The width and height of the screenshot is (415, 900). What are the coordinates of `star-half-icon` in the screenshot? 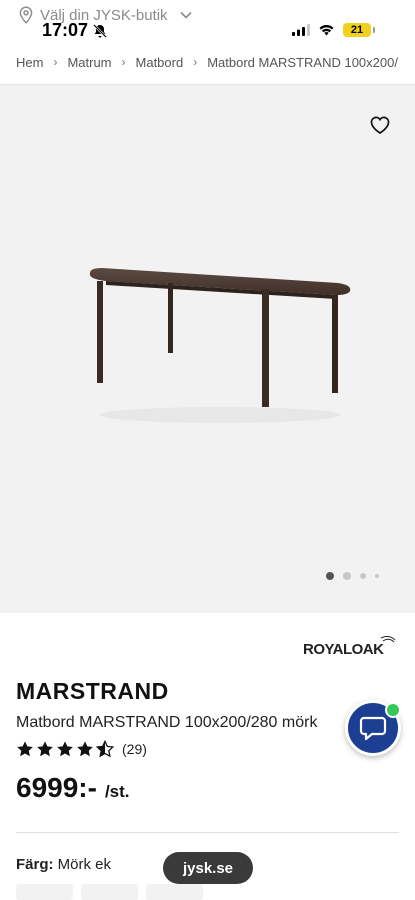 It's located at (105, 749).